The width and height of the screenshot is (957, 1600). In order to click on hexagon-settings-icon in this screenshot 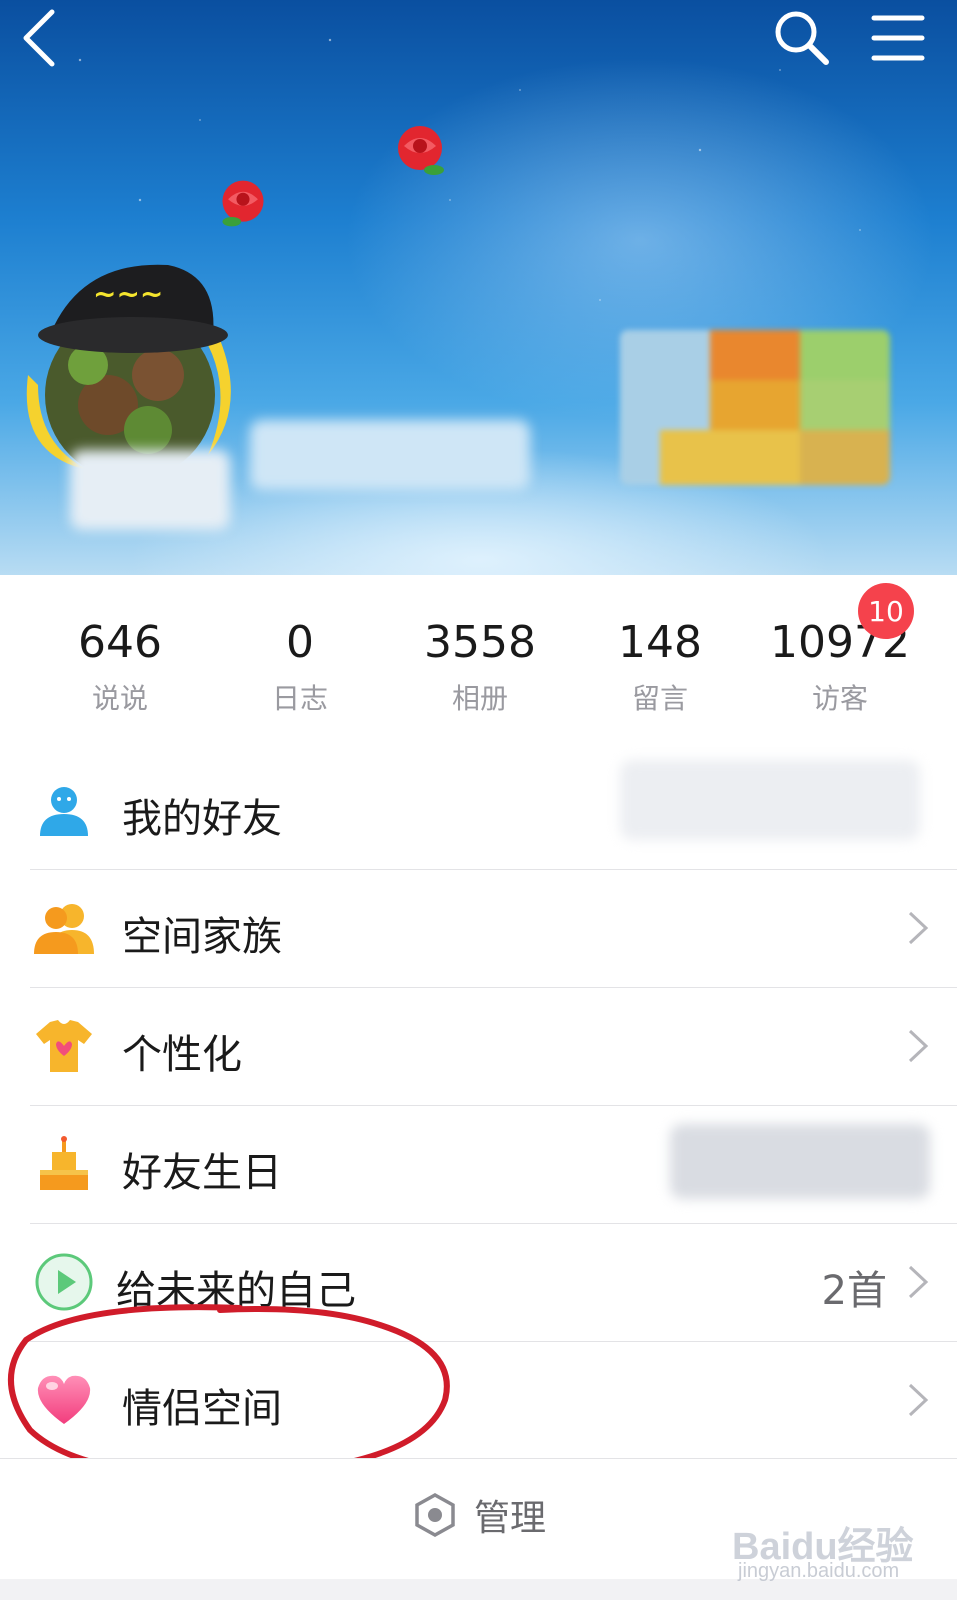, I will do `click(435, 1515)`.